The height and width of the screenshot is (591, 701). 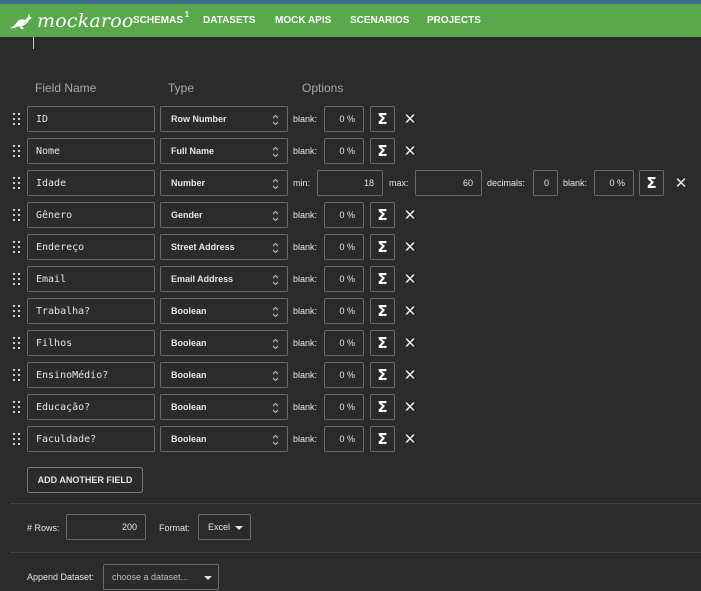 What do you see at coordinates (379, 20) in the screenshot?
I see `nav-scenarios: SCENARIOS` at bounding box center [379, 20].